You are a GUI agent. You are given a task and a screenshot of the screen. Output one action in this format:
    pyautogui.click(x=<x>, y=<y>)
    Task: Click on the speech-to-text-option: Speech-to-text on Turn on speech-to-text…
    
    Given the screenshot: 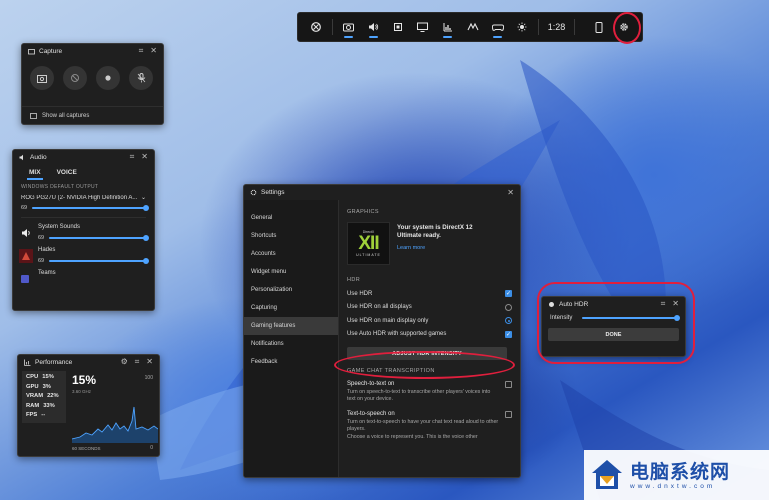 What is the action you would take?
    pyautogui.click(x=429, y=392)
    